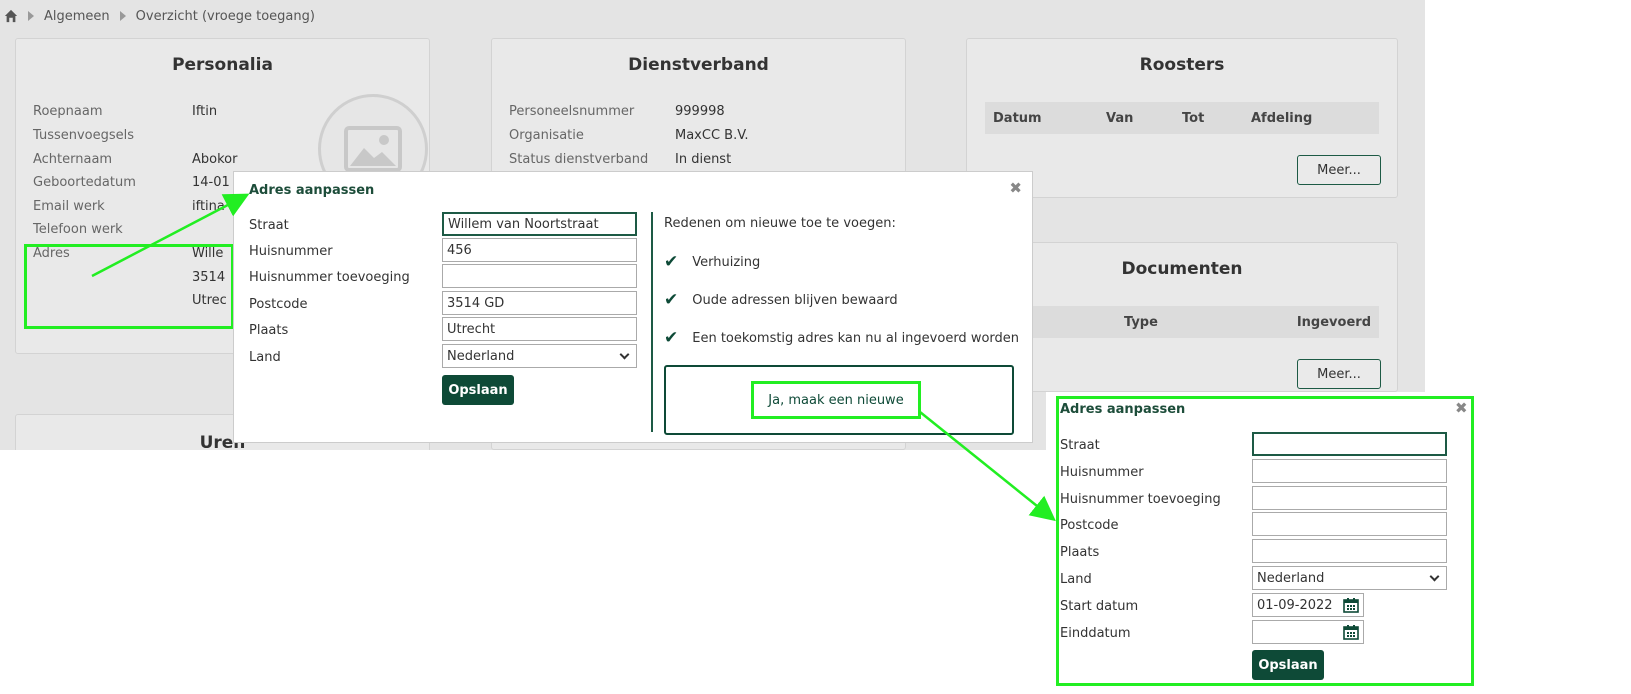 The height and width of the screenshot is (694, 1631). I want to click on roosters-title: Roosters, so click(1182, 65).